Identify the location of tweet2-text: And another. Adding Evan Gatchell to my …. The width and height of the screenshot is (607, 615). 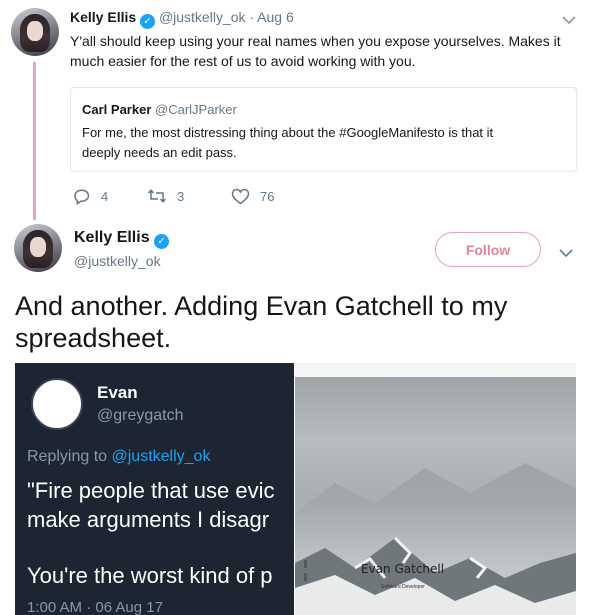
(261, 322).